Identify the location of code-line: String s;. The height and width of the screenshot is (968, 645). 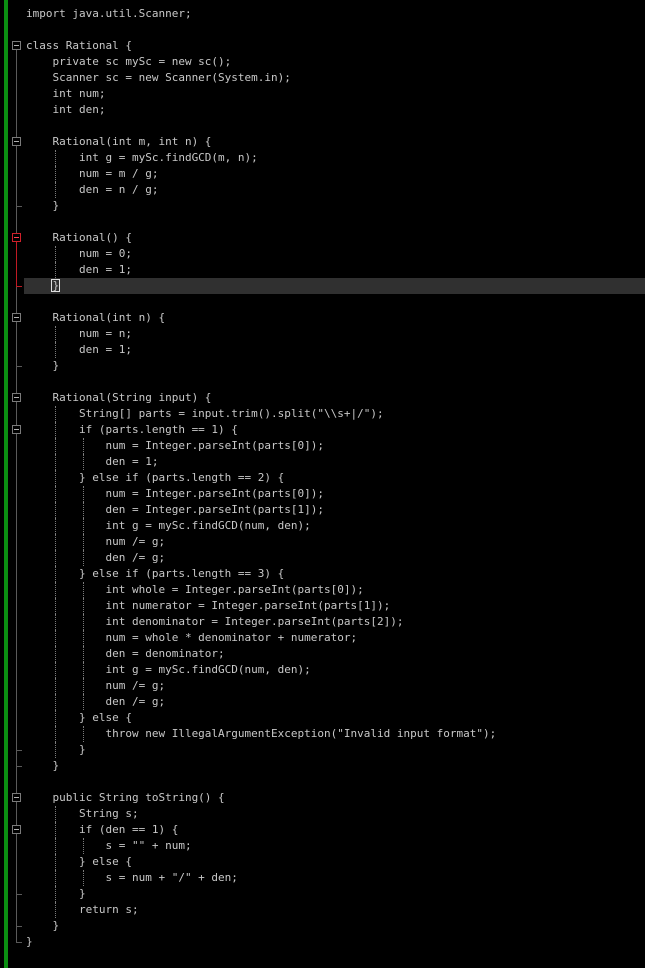
(335, 814).